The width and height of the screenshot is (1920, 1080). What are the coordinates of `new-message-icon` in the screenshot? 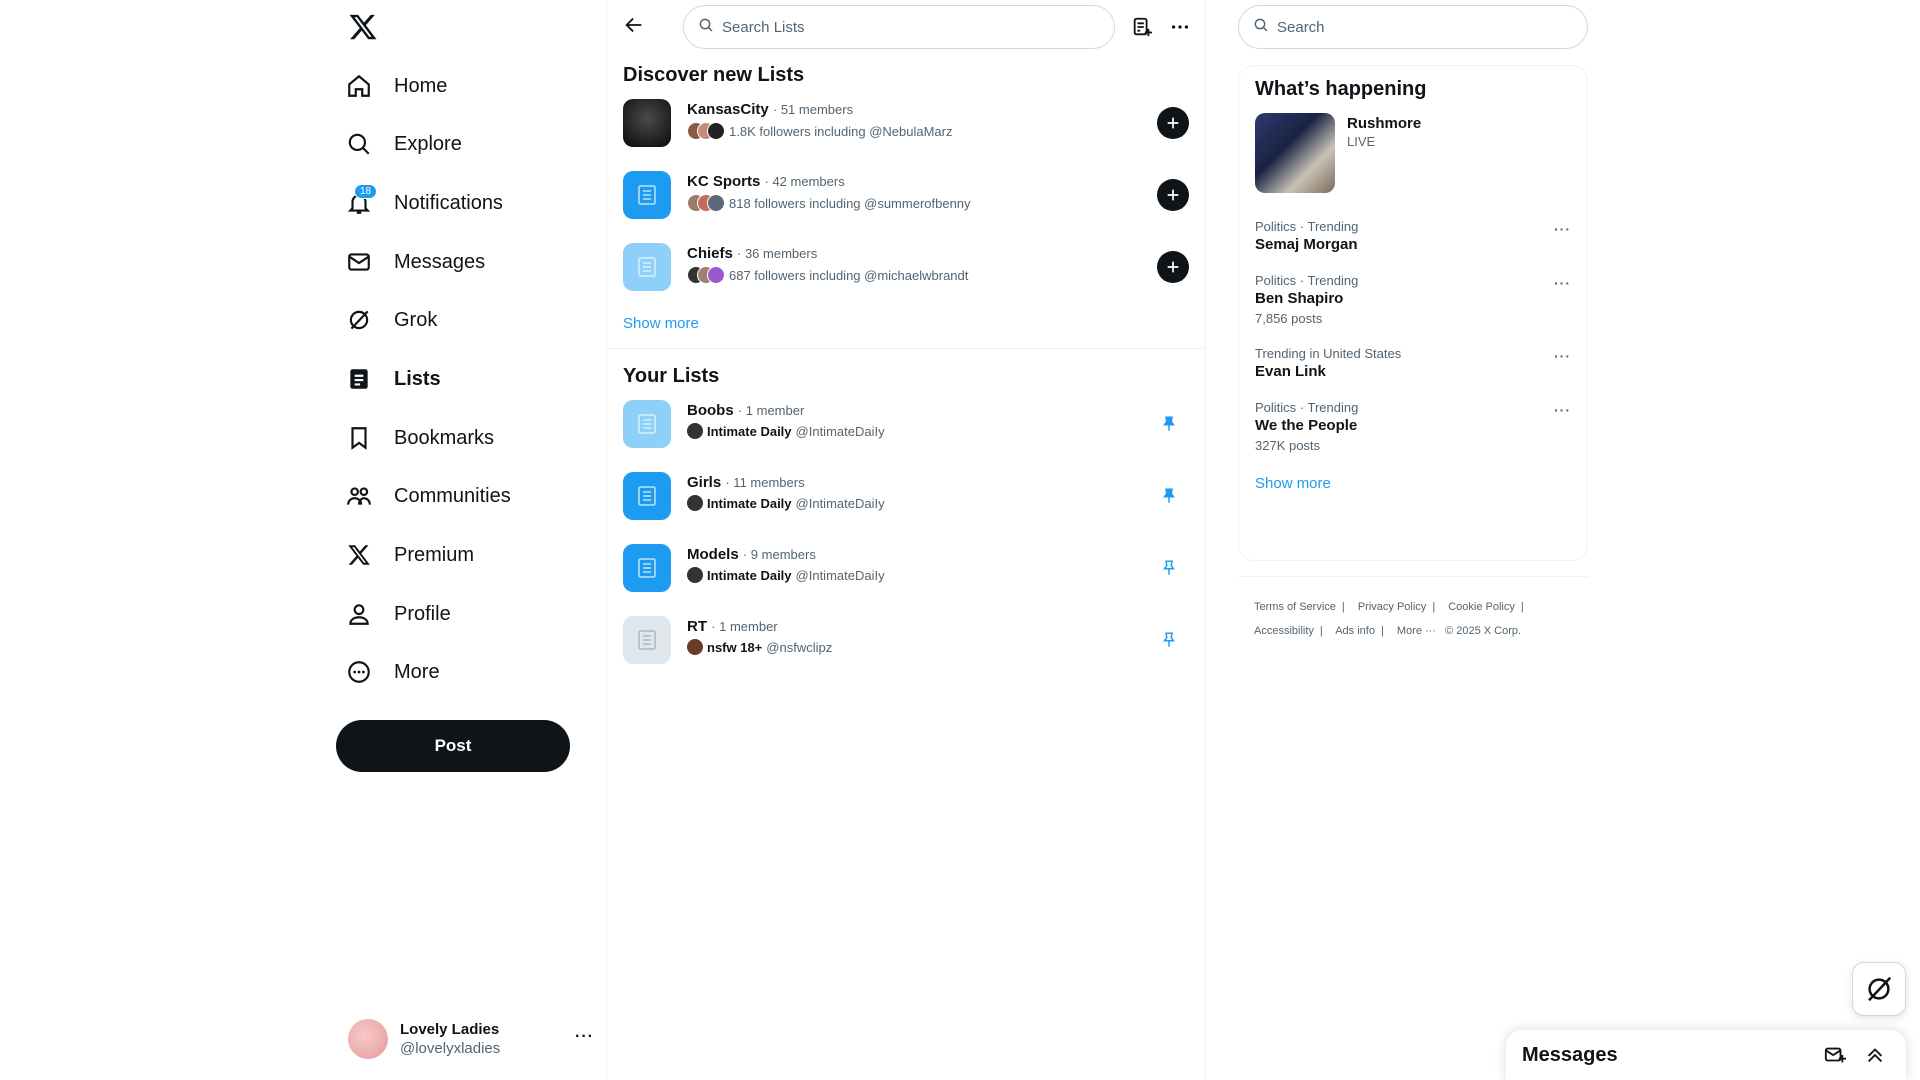 It's located at (1835, 1055).